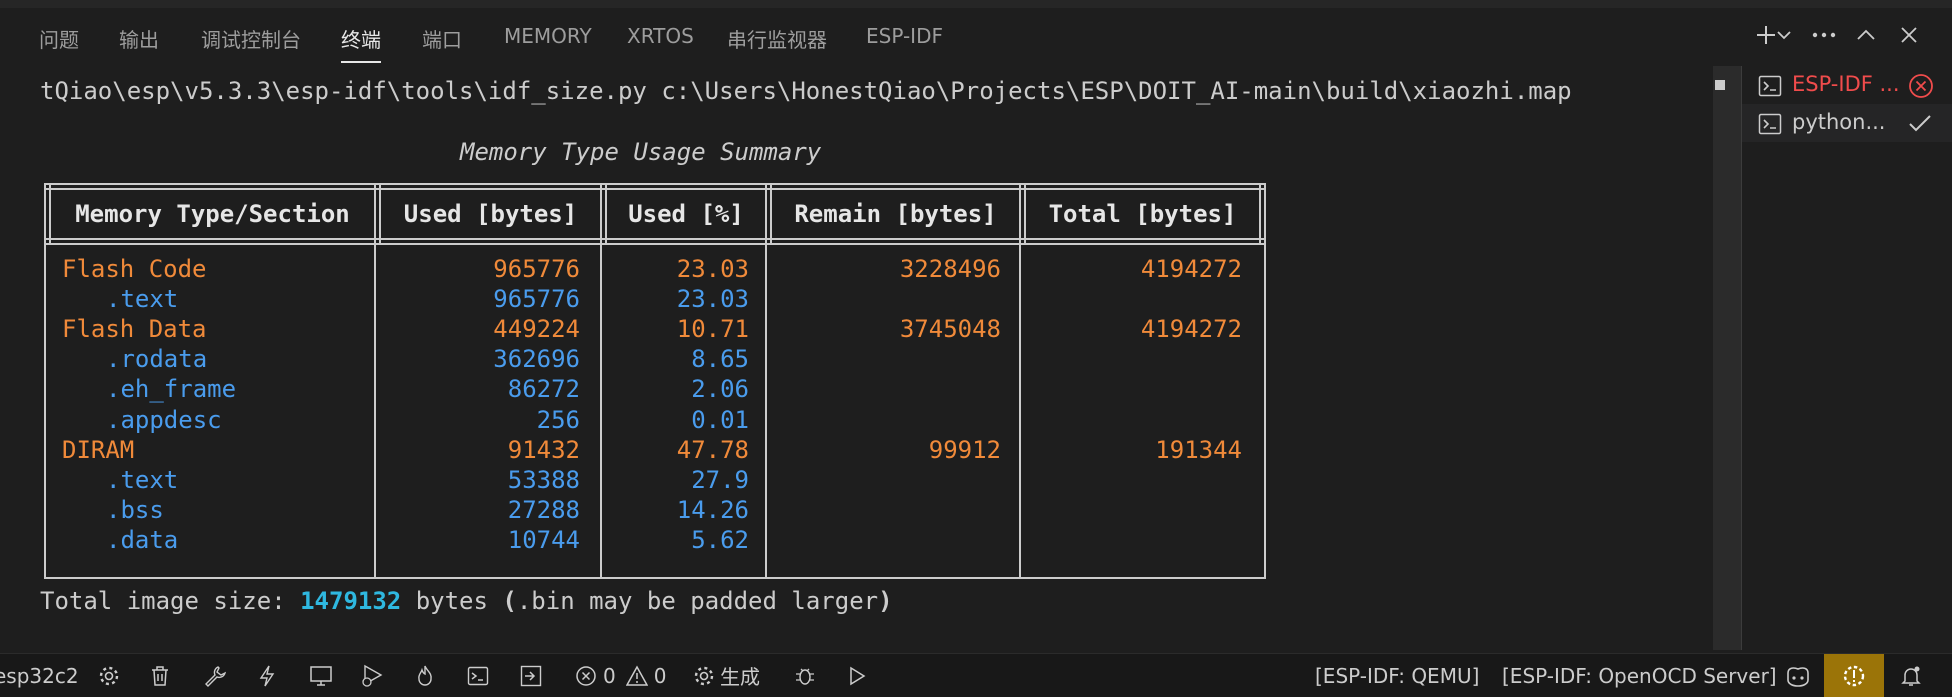 This screenshot has height=697, width=1952. What do you see at coordinates (361, 43) in the screenshot?
I see `tab-terminal: 终端` at bounding box center [361, 43].